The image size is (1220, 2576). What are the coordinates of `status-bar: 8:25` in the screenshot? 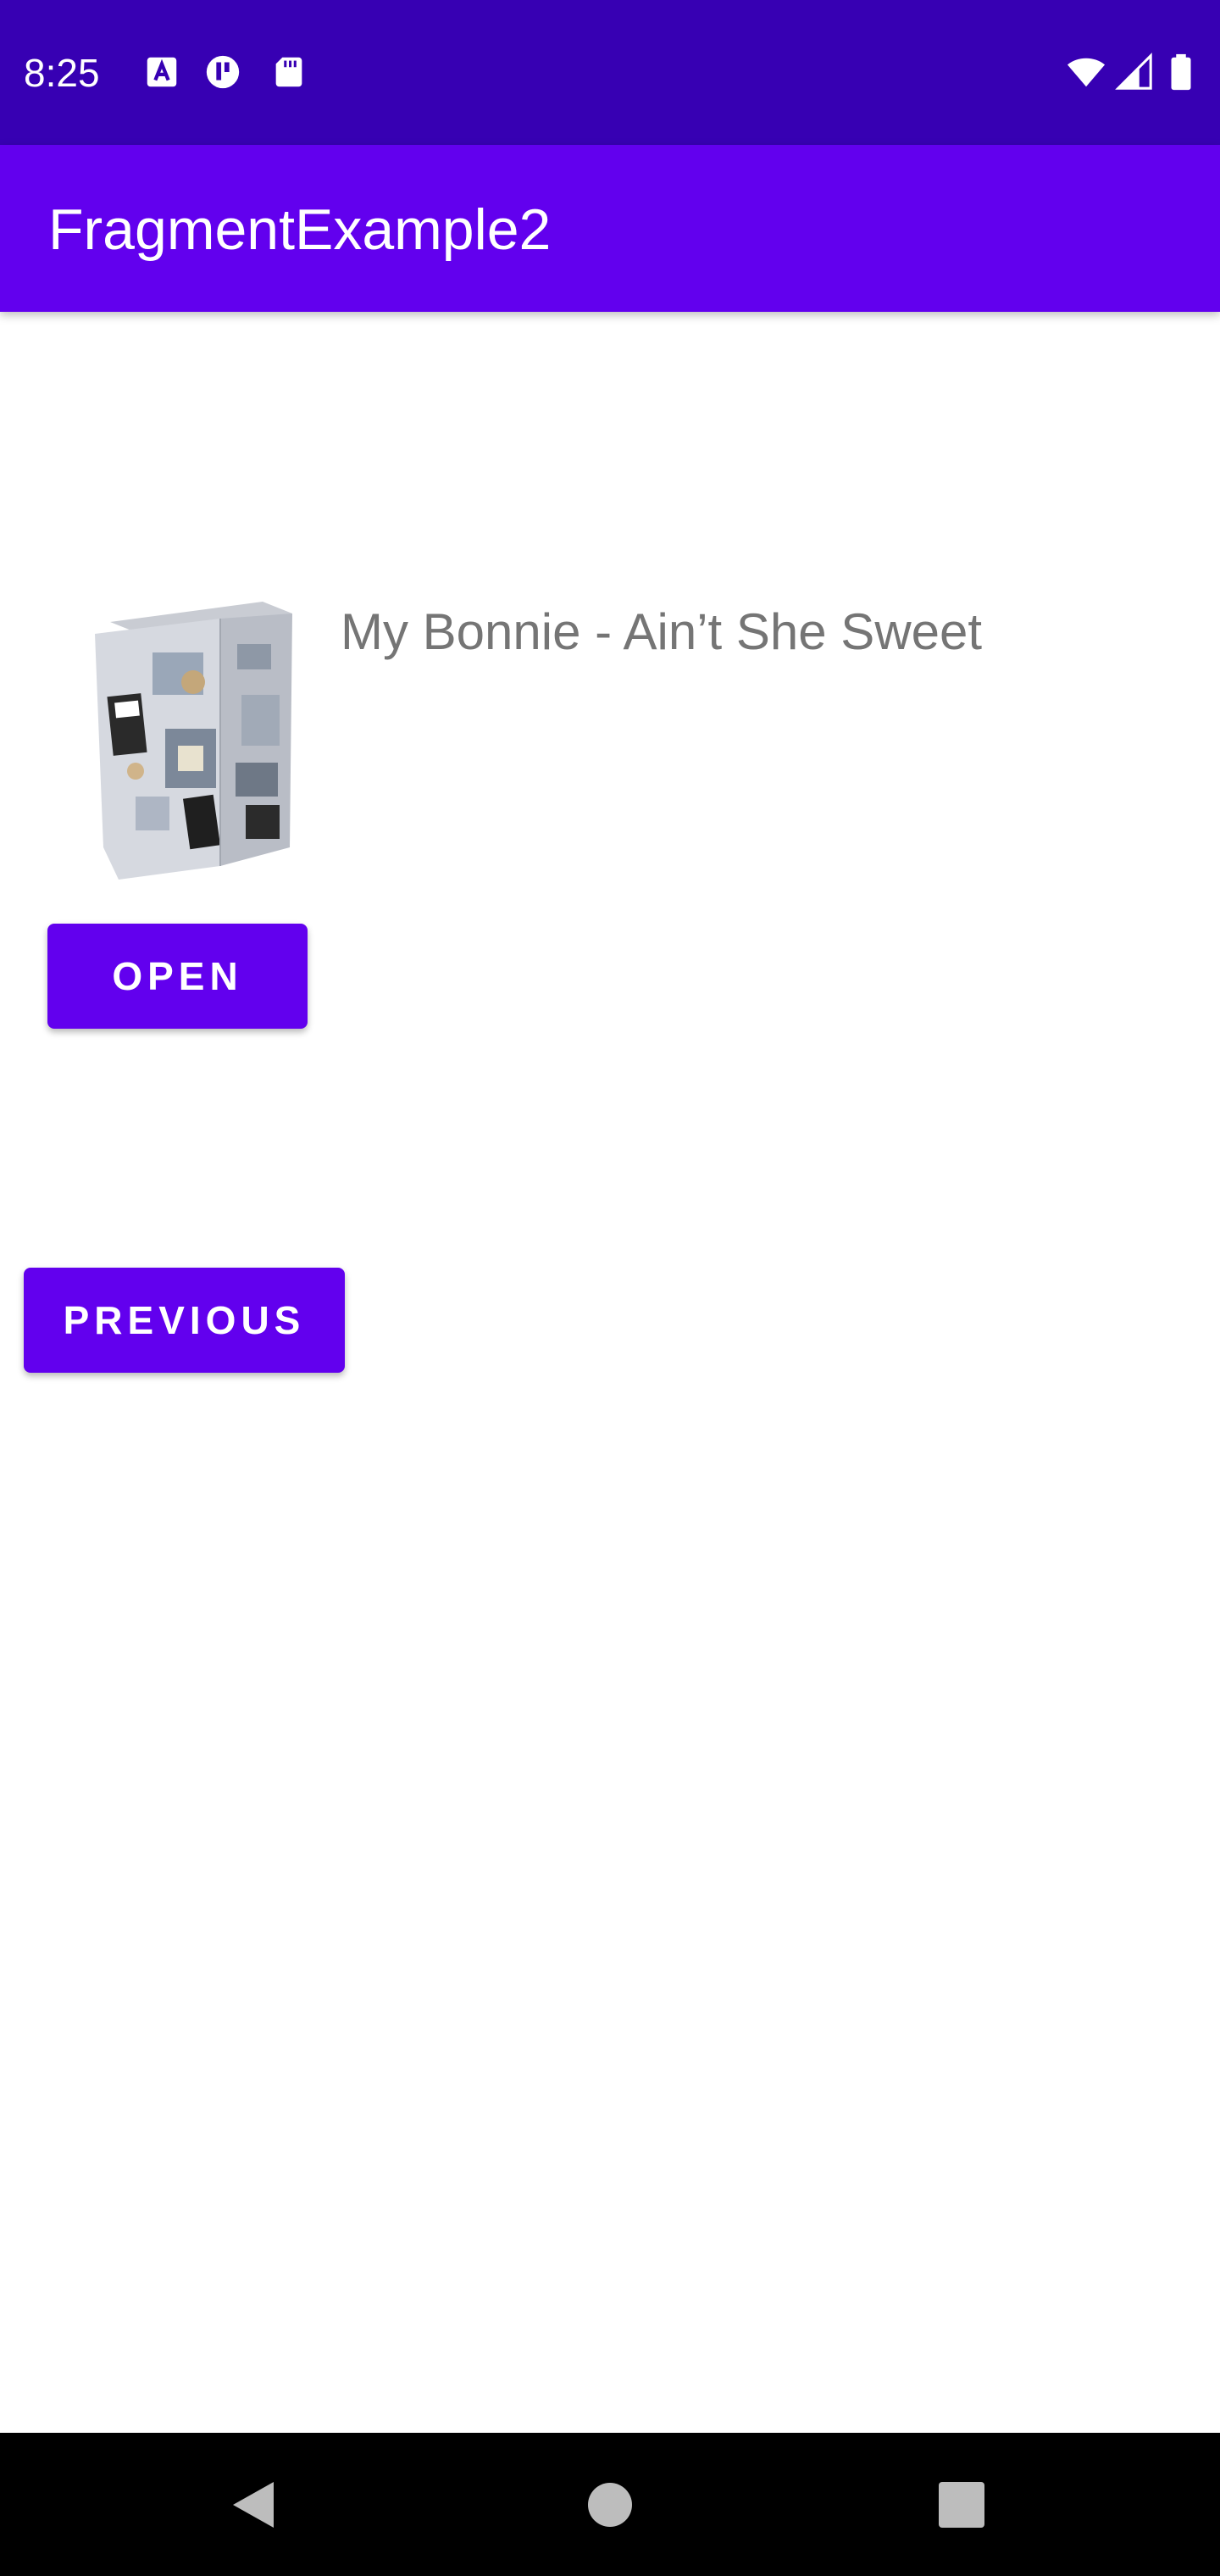 It's located at (610, 72).